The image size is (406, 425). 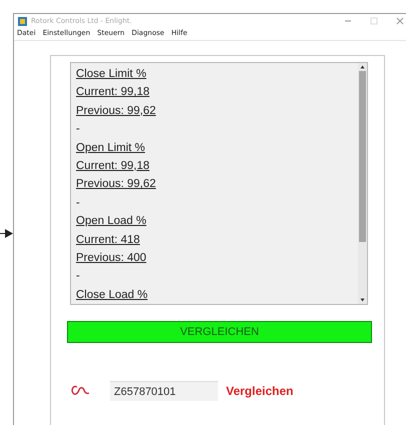 I want to click on list-item: Previous: 400, so click(x=111, y=258).